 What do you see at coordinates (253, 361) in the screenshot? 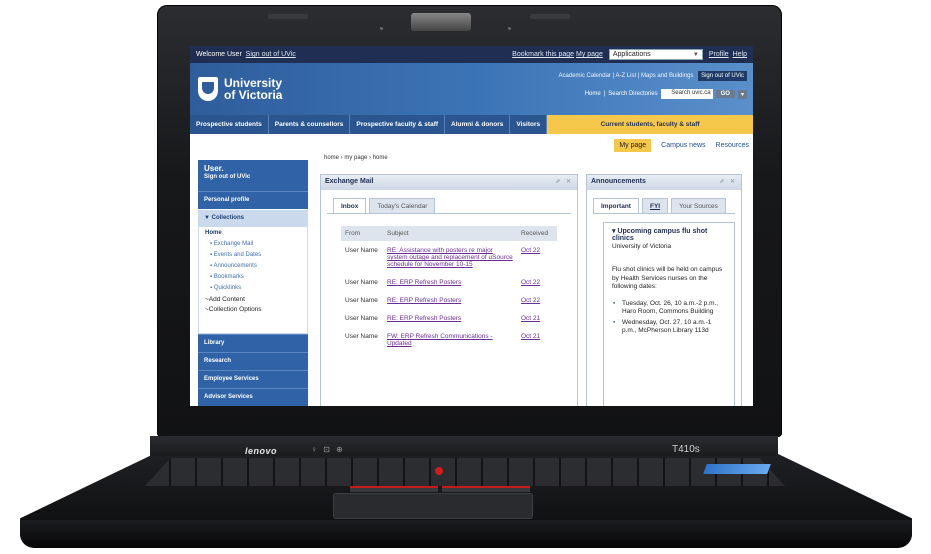
I see `sidebar-item-research: Research` at bounding box center [253, 361].